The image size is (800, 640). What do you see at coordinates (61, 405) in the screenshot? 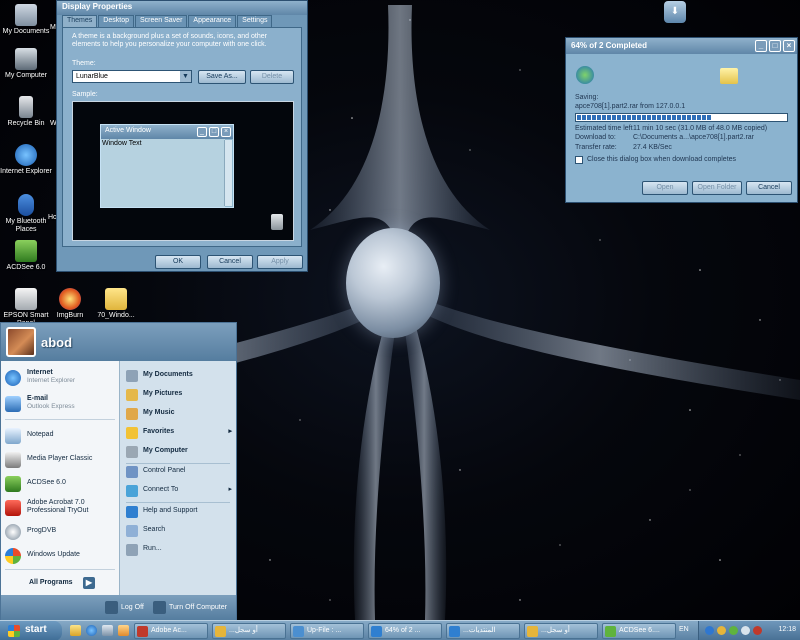
I see `start-item-email: E-mail Outlook Express` at bounding box center [61, 405].